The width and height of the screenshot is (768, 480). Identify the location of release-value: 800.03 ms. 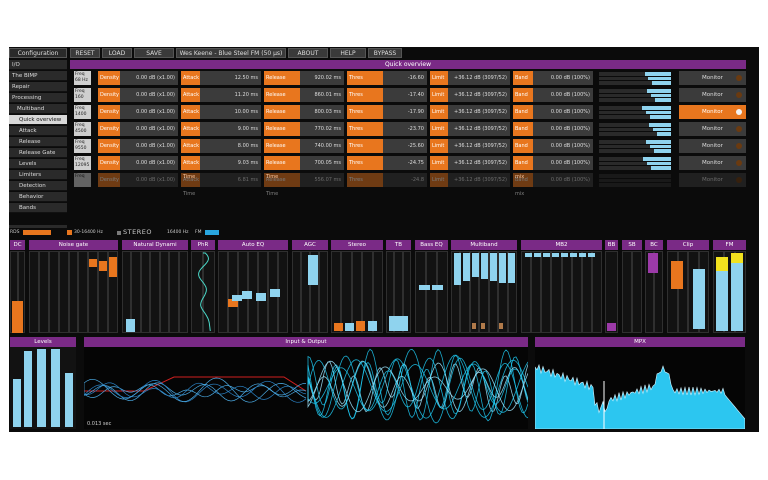
(327, 112).